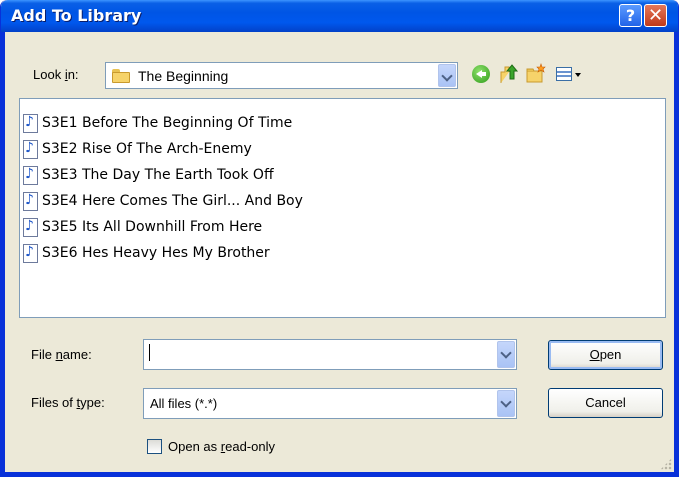 The image size is (679, 477). Describe the element at coordinates (330, 403) in the screenshot. I see `file-type-dropdown: All files (*.*)` at that location.